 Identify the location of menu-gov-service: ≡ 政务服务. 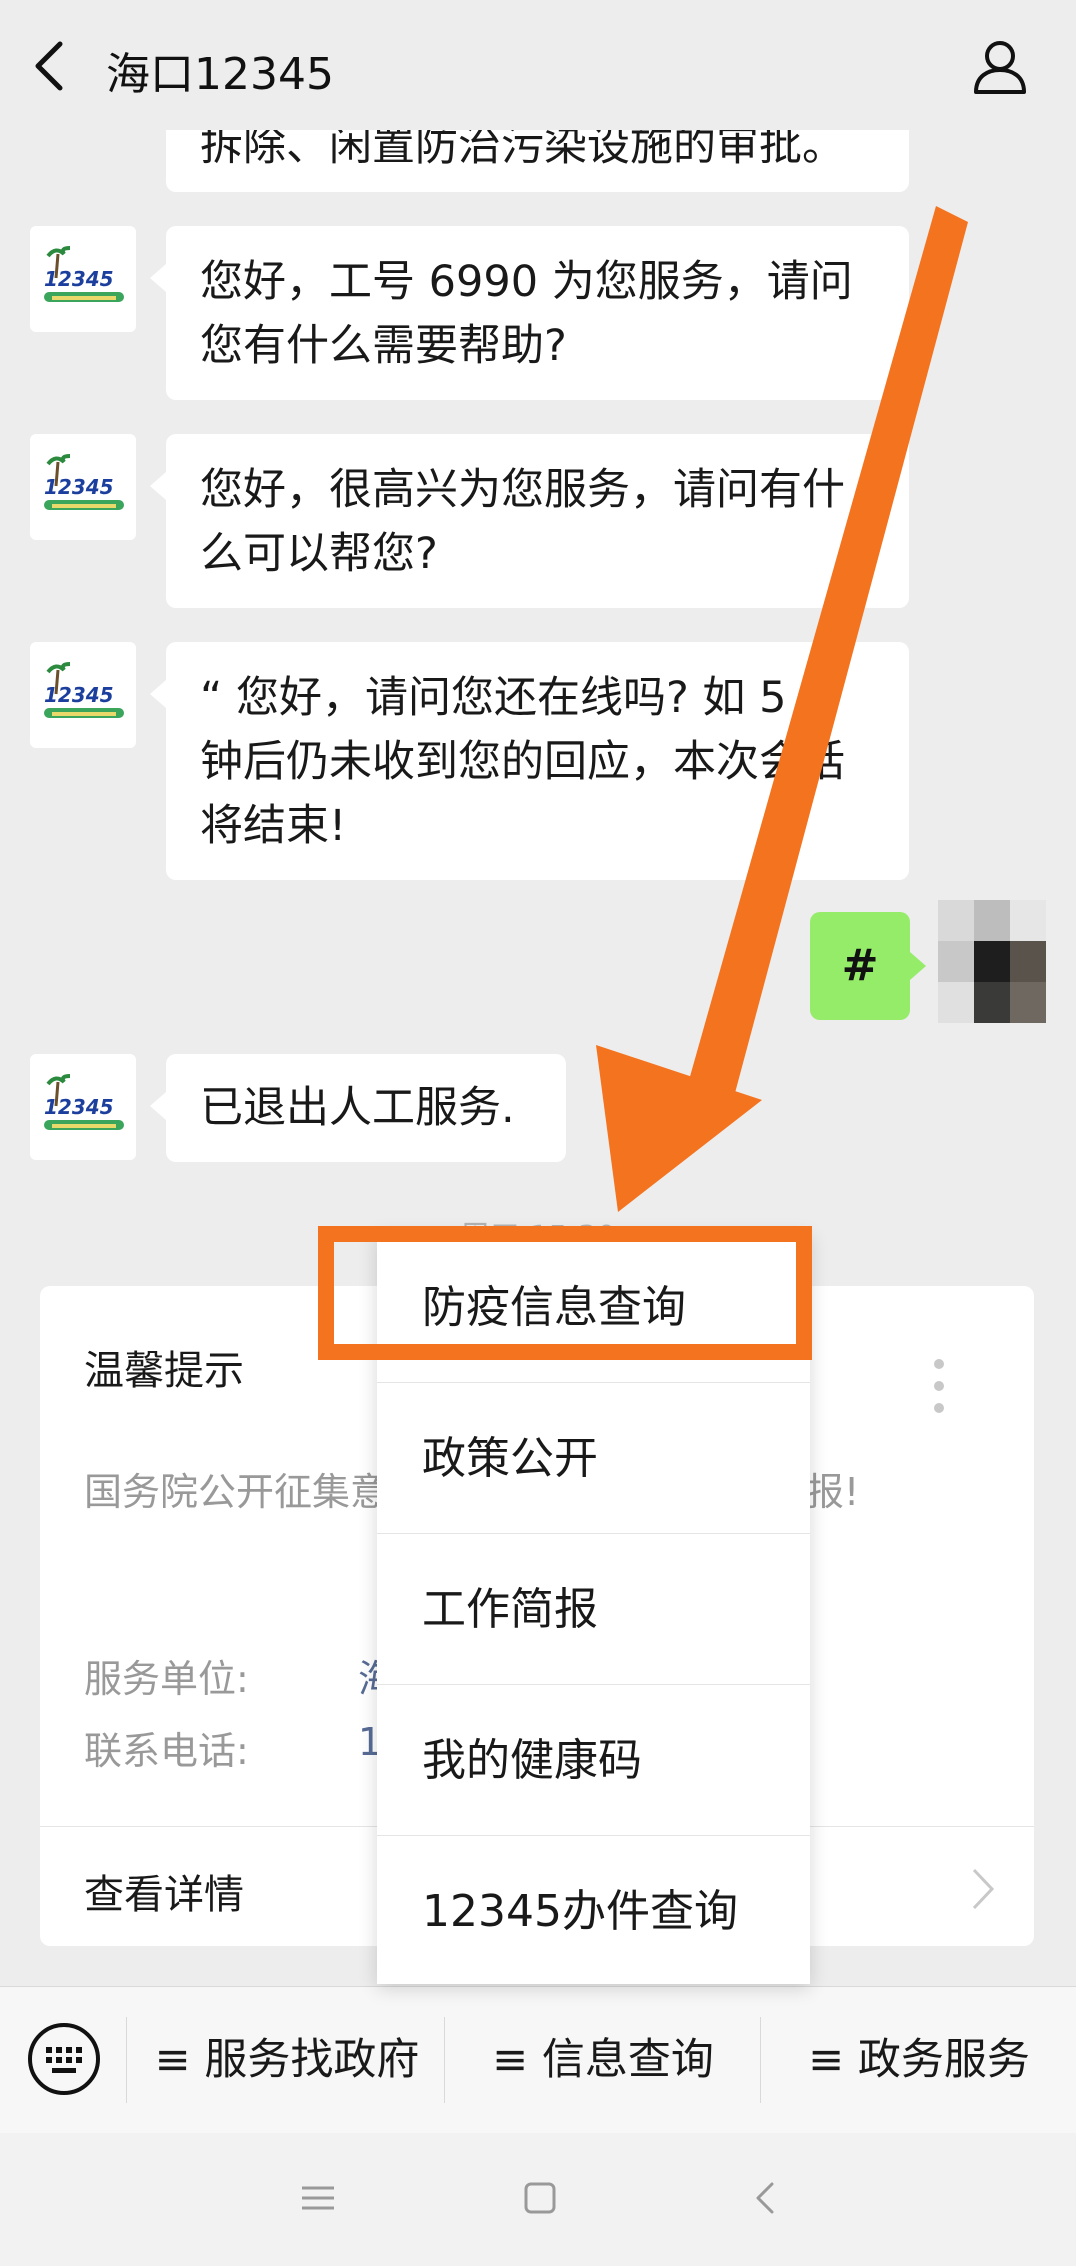
(919, 2060).